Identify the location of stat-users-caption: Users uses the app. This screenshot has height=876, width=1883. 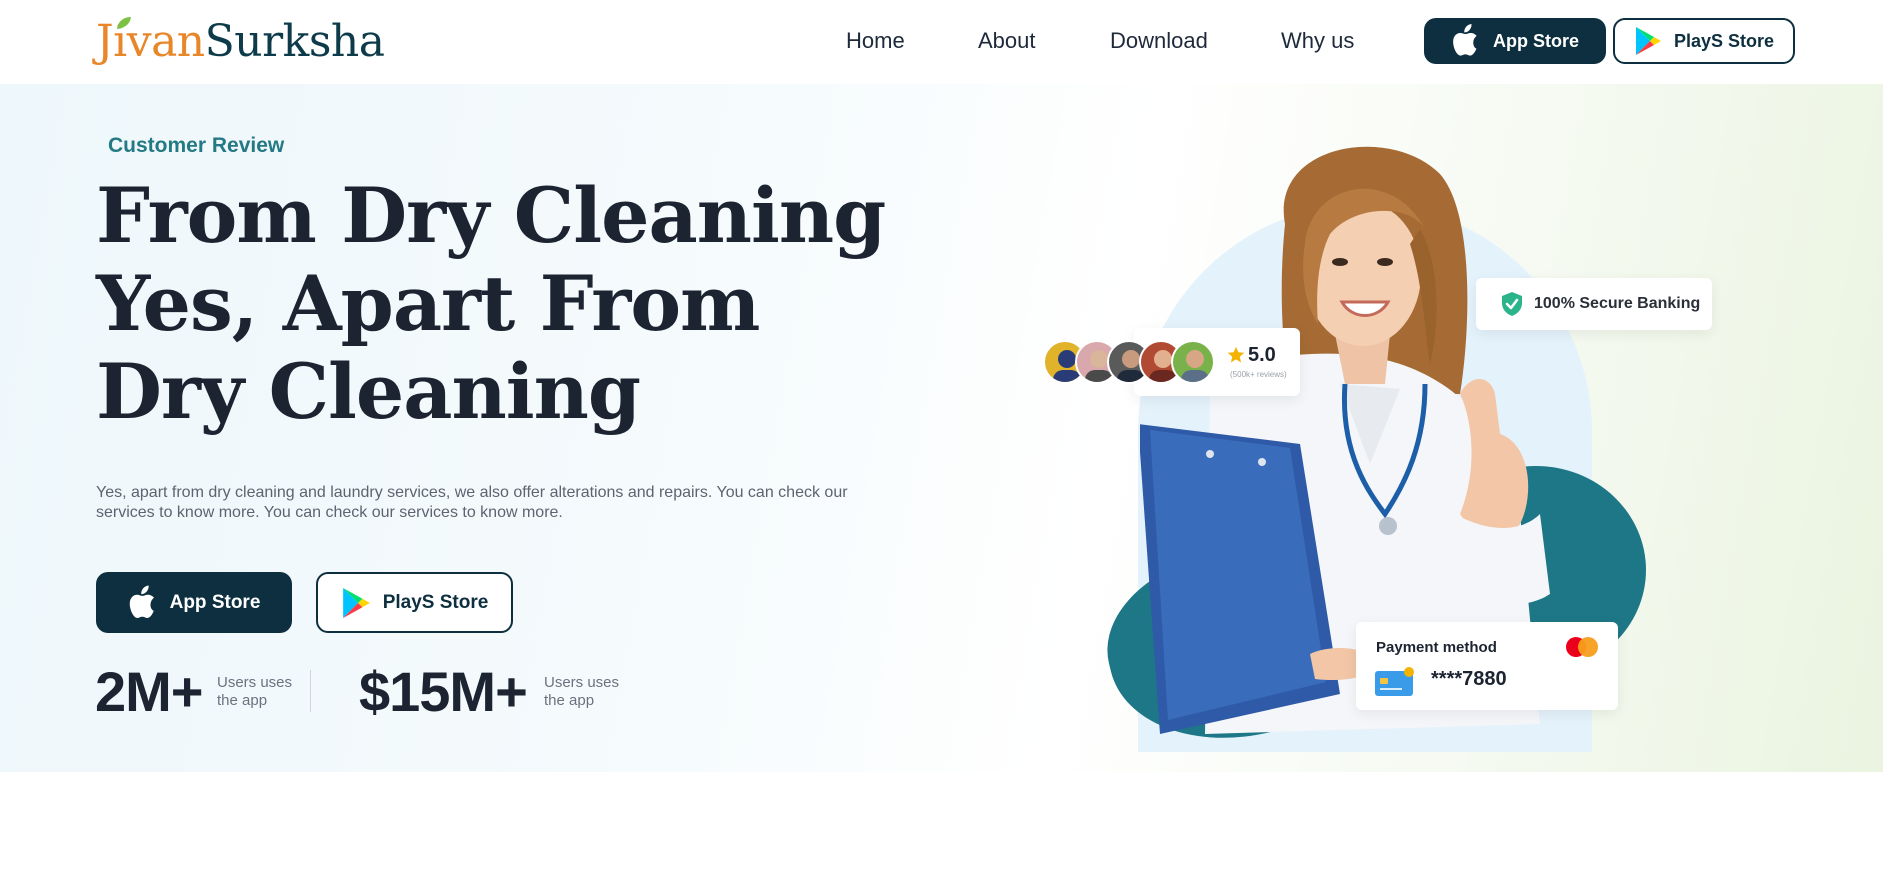
(255, 691).